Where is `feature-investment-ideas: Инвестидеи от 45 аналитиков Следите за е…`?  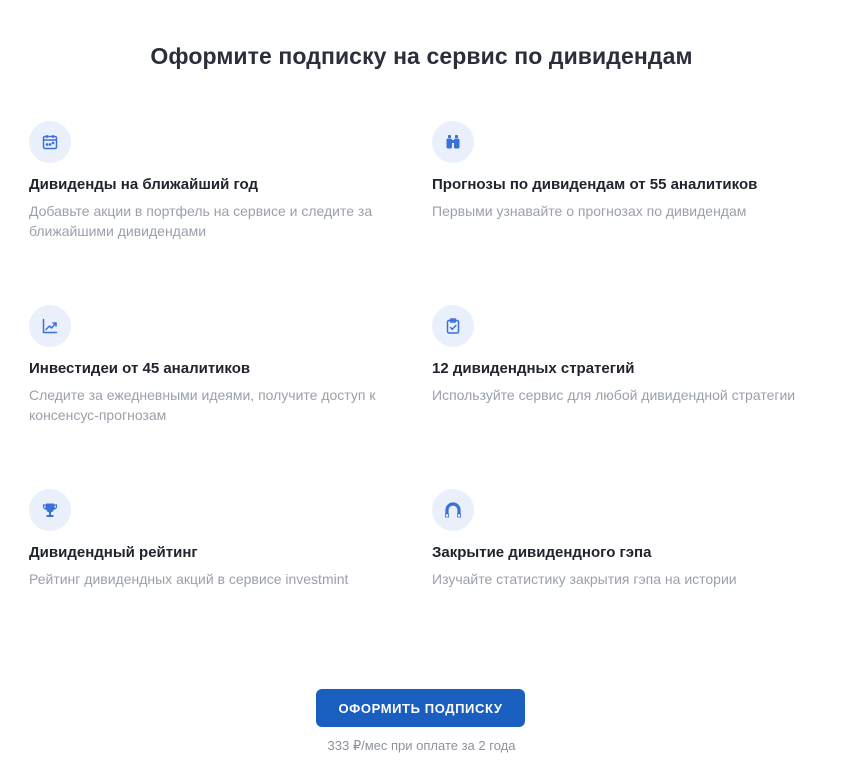 feature-investment-ideas: Инвестидеи от 45 аналитиков Следите за е… is located at coordinates (219, 365).